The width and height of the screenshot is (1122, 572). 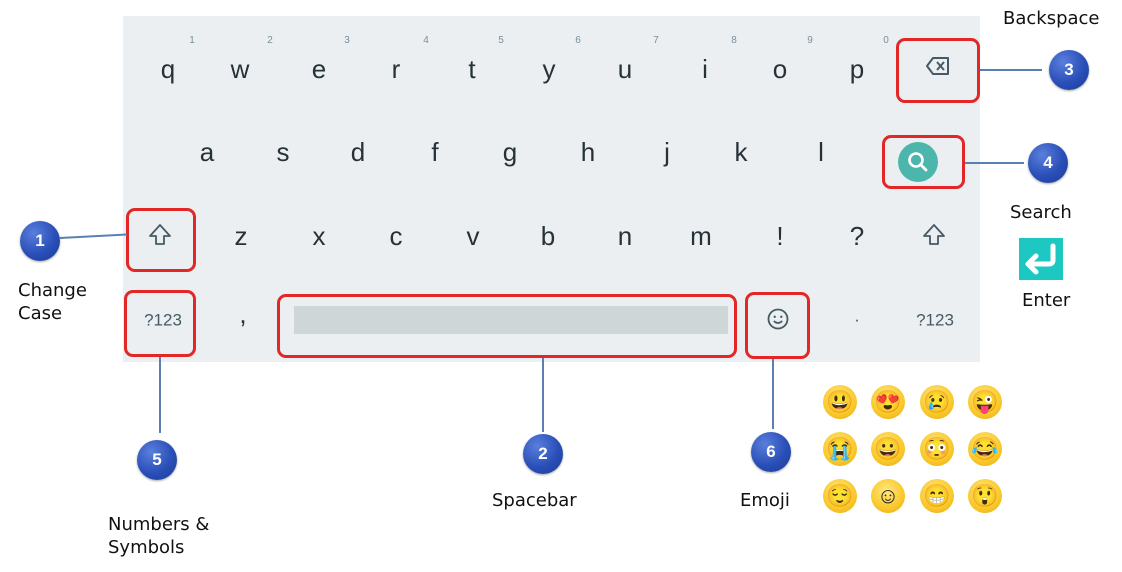 I want to click on key-h: h, so click(x=588, y=152).